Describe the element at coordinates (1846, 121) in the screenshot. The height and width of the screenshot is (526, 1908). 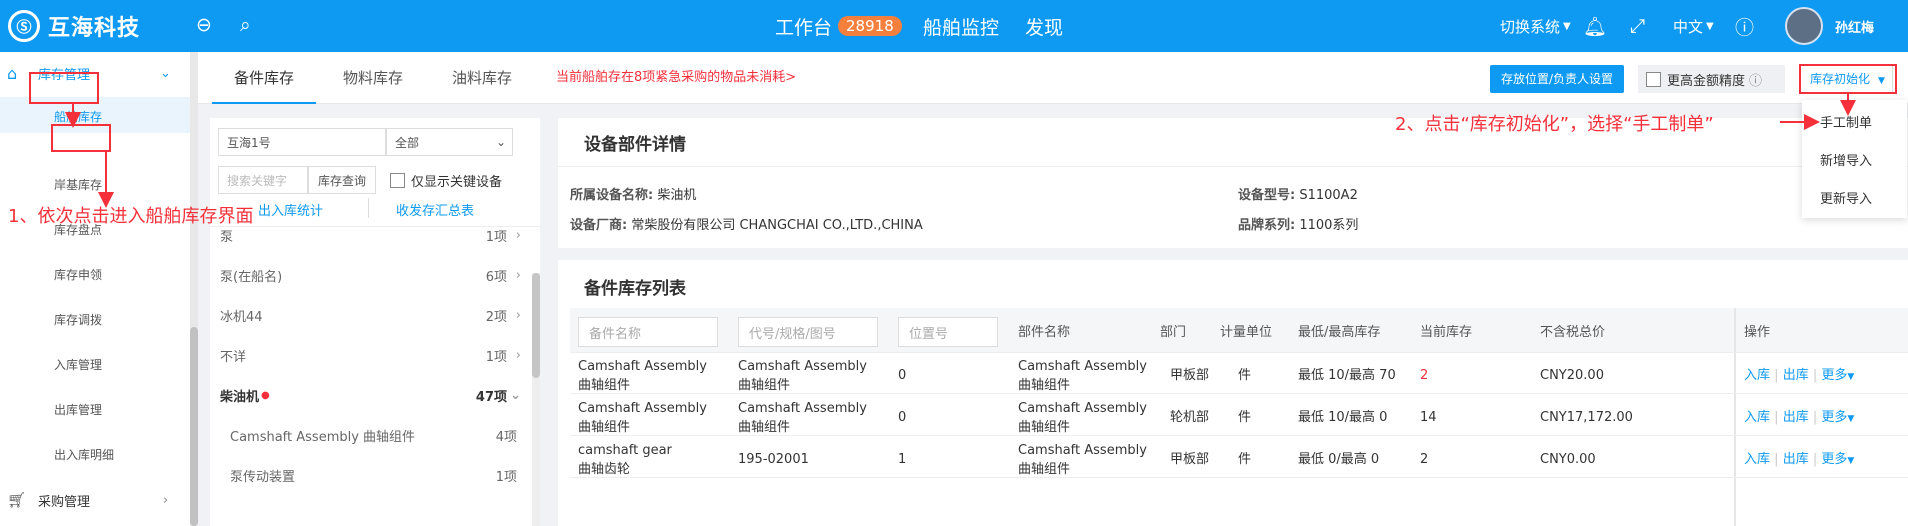
I see `menu-item-manual: 手工制单` at that location.